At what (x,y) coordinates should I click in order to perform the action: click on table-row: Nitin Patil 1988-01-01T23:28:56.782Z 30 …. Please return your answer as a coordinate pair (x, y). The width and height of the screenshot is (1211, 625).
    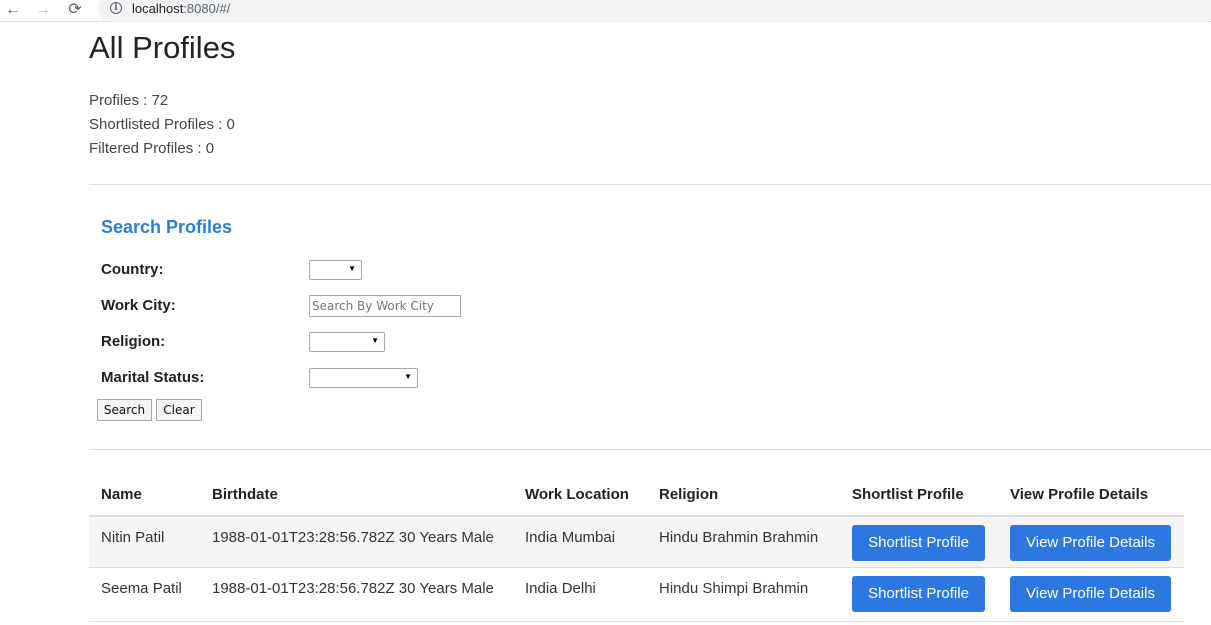
    Looking at the image, I should click on (636, 541).